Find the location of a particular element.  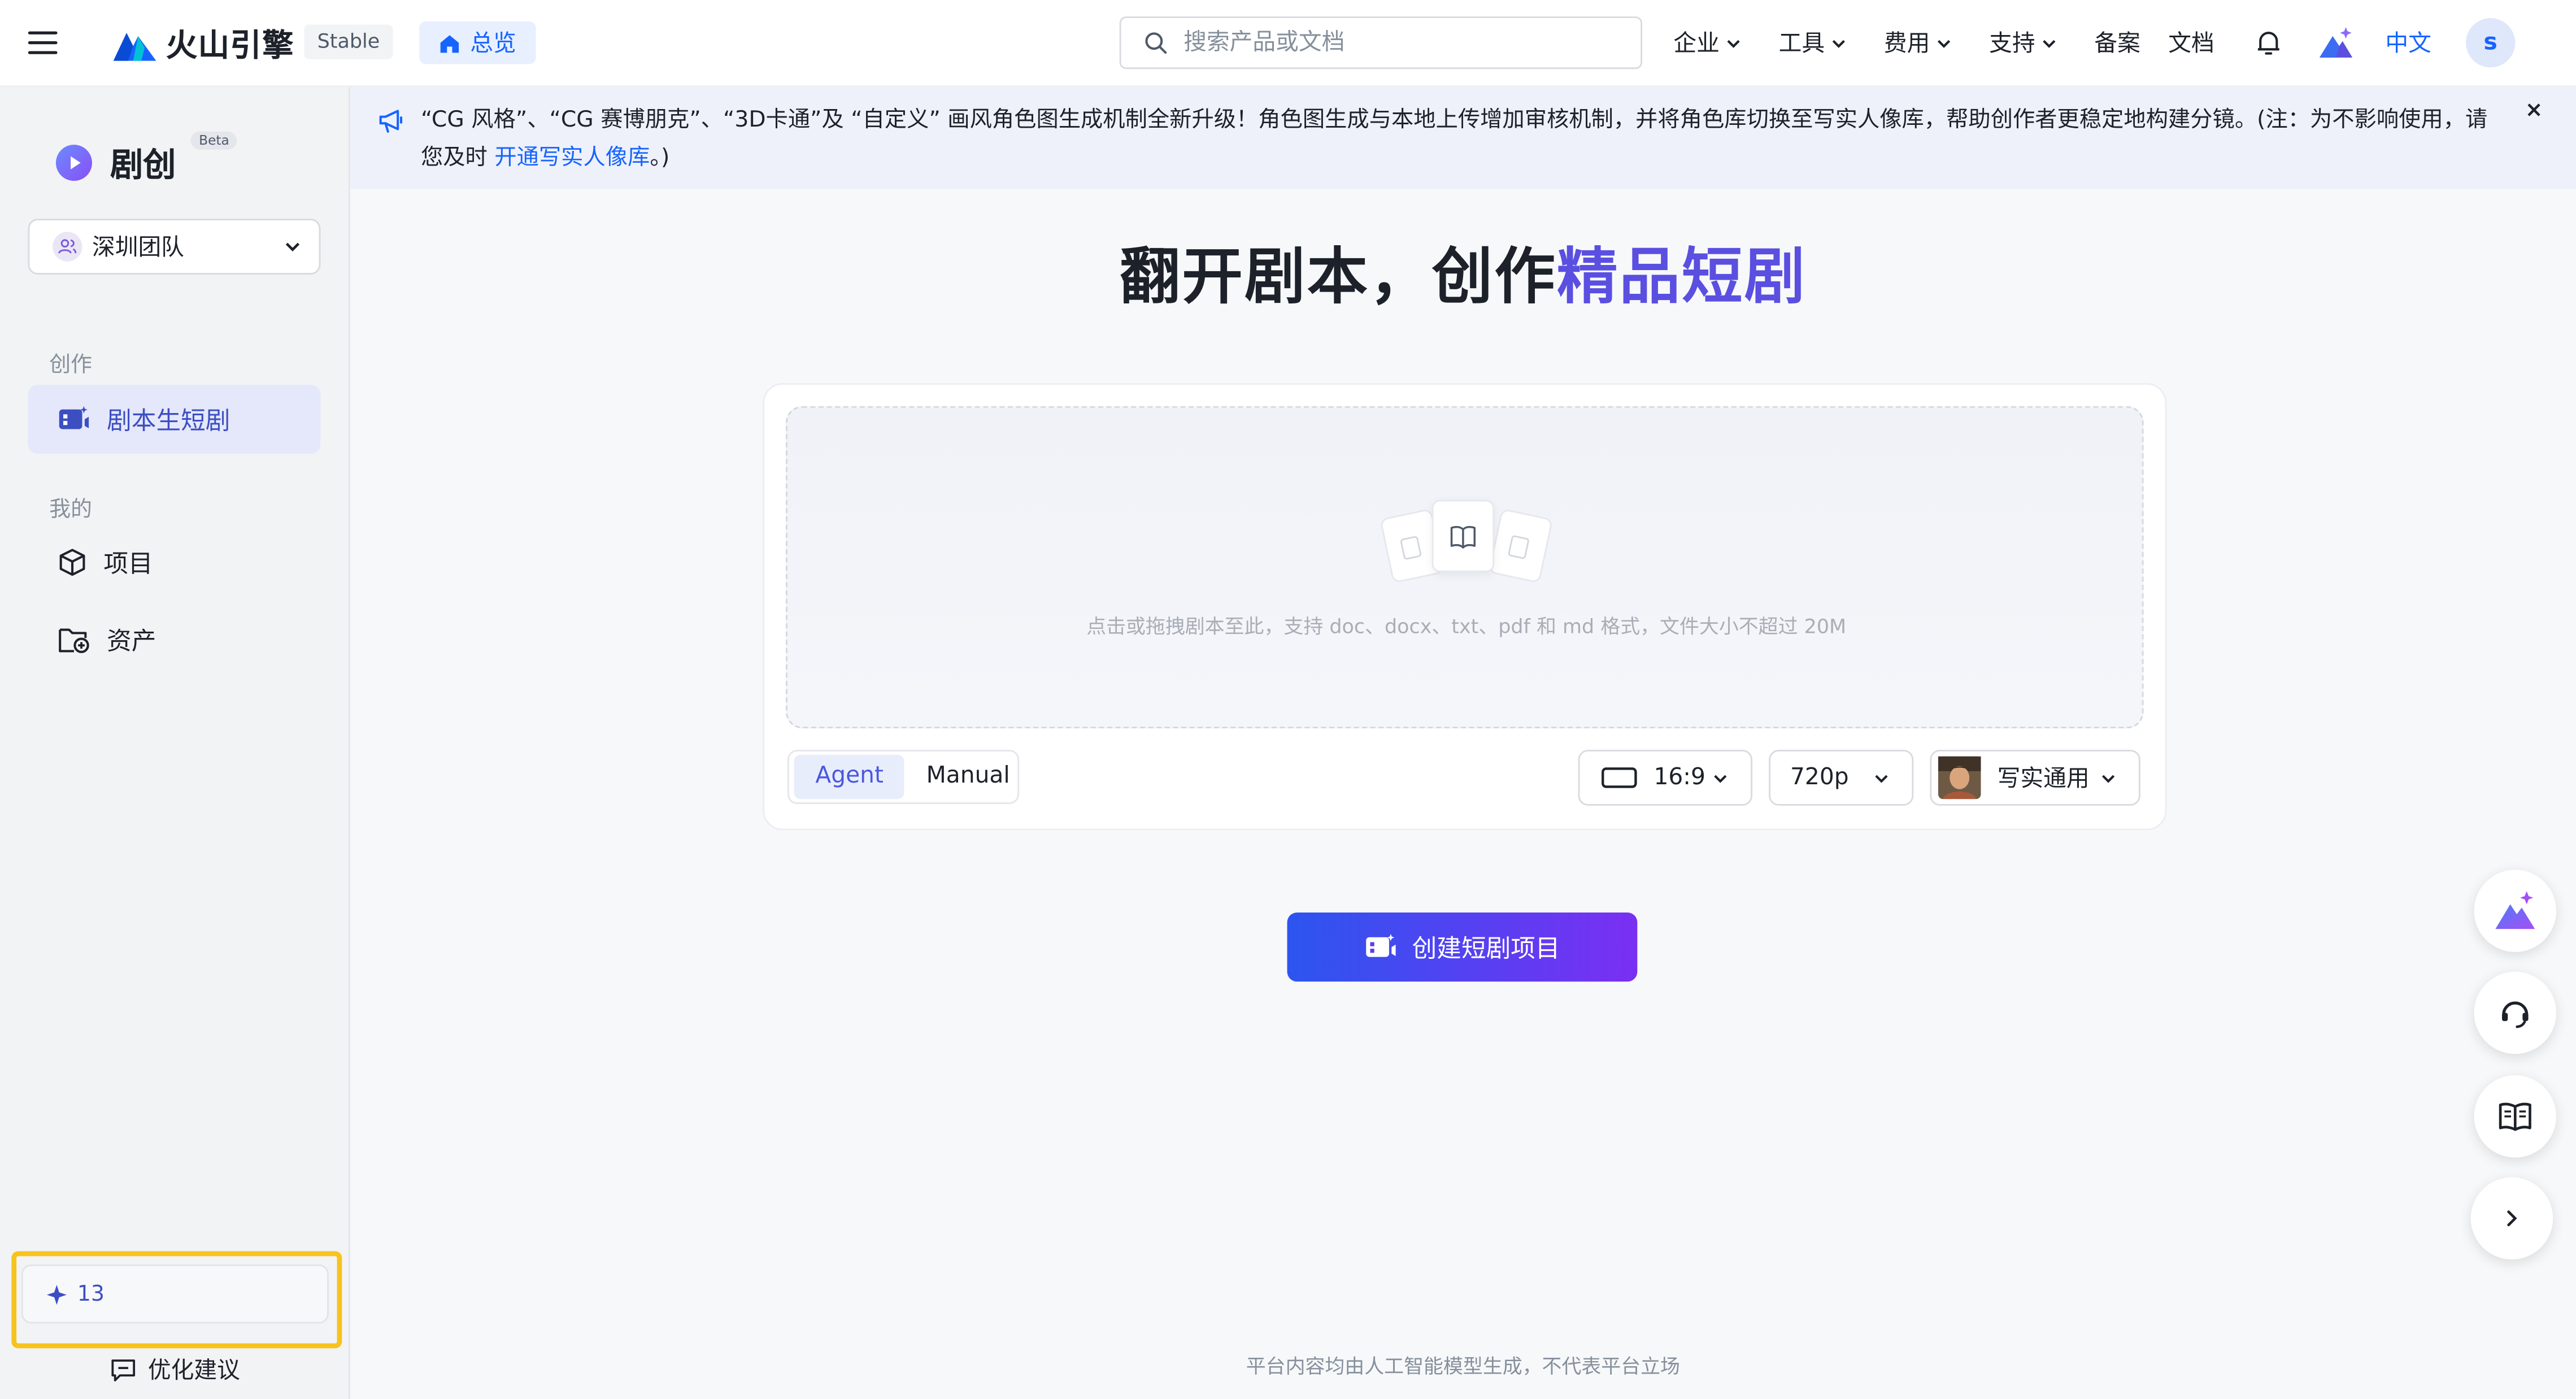

home-icon is located at coordinates (449, 43).